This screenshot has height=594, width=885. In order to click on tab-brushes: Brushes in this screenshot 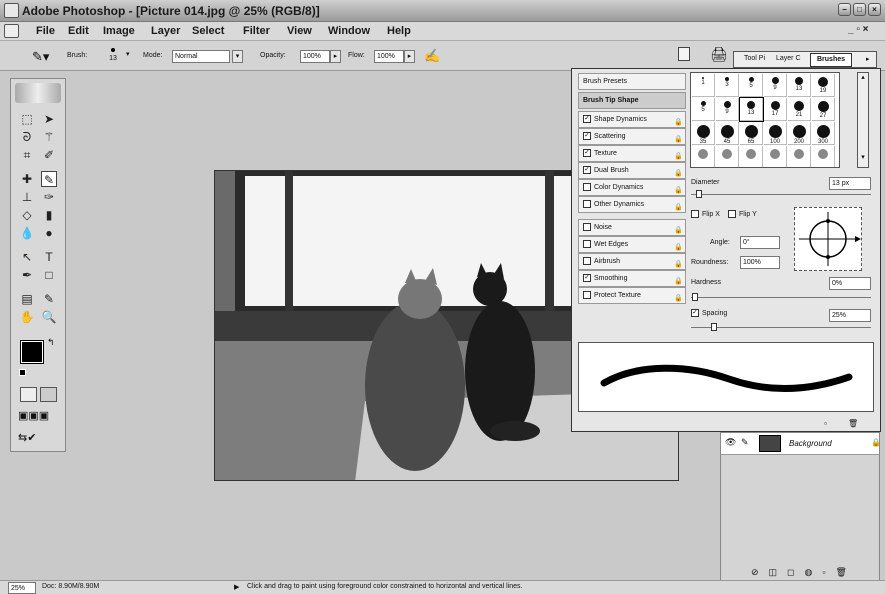, I will do `click(831, 60)`.